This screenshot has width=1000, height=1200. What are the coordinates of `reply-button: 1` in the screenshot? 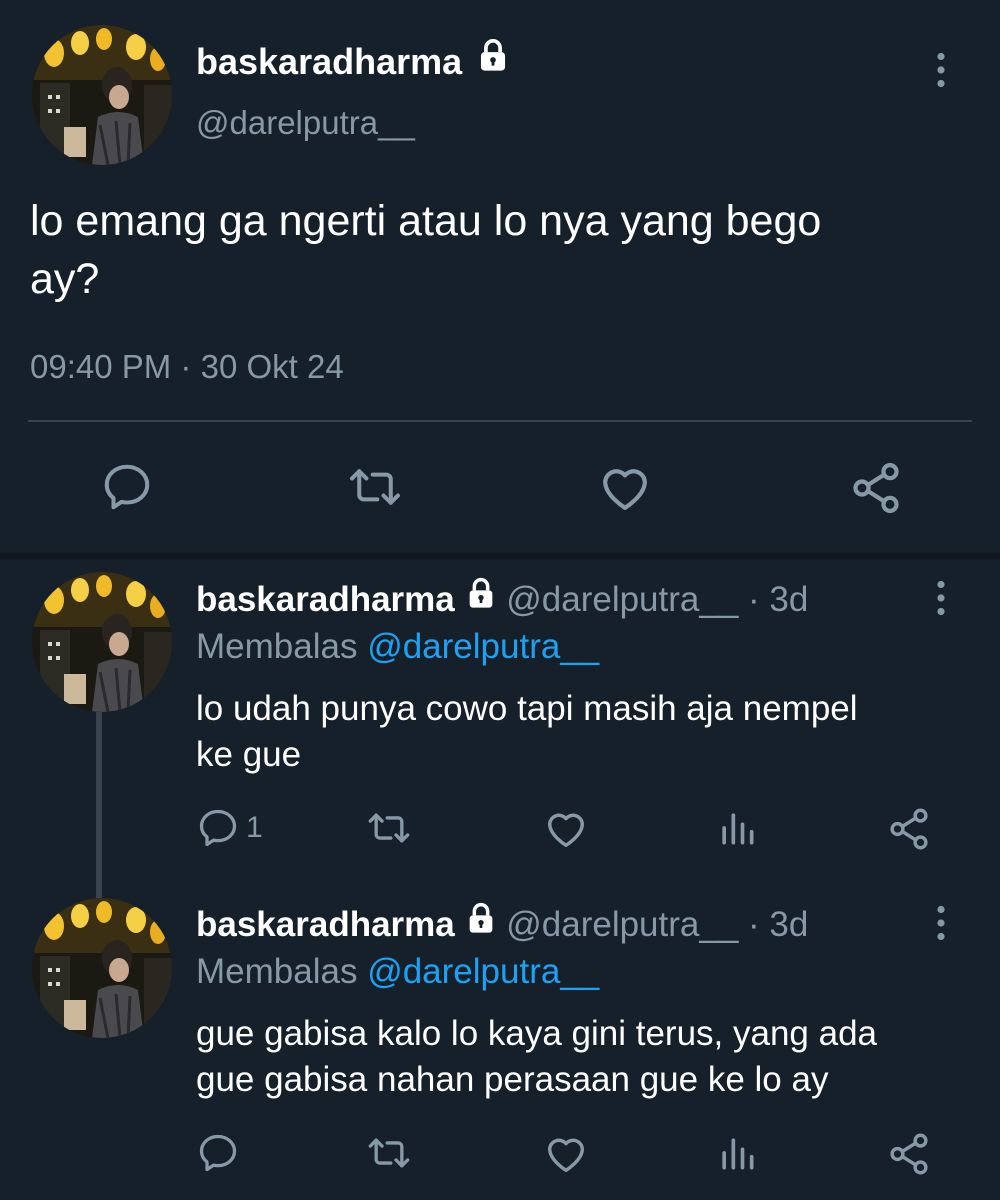 It's located at (229, 828).